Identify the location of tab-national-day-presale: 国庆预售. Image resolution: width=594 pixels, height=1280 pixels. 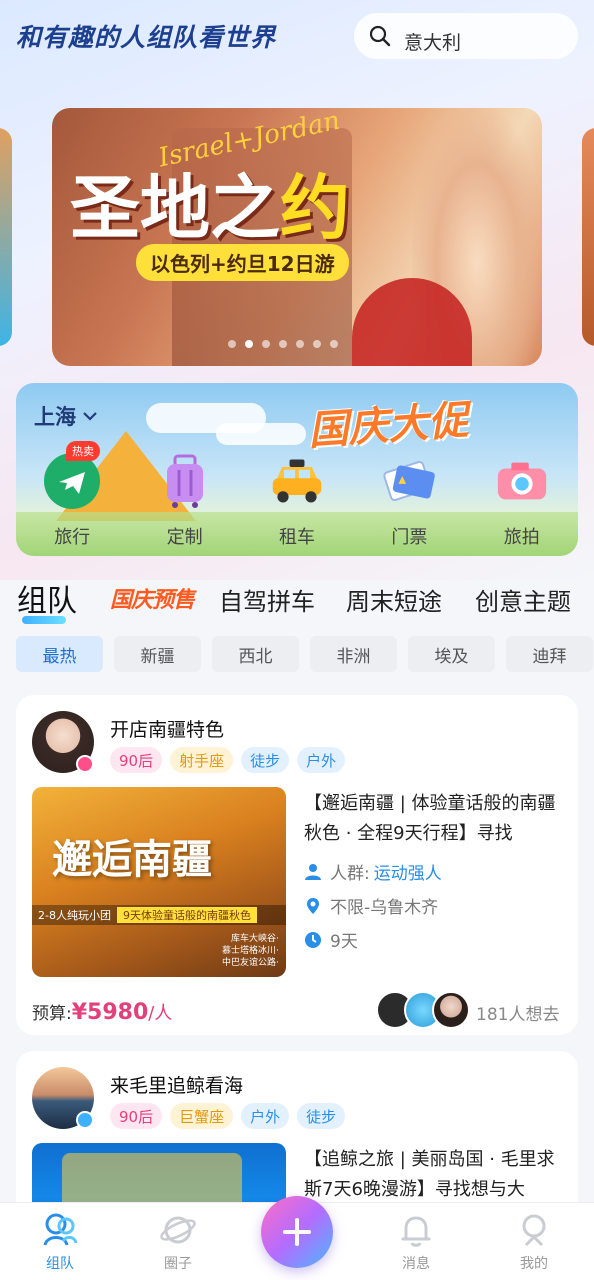
(152, 598).